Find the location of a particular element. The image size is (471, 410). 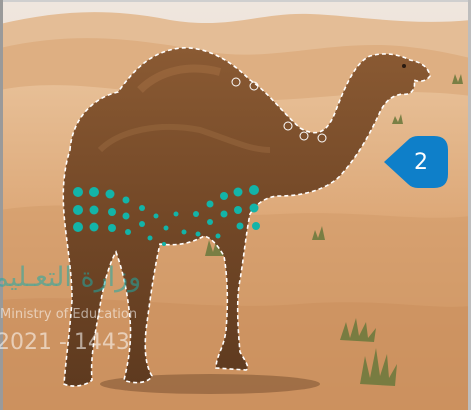

watermark-year-text: 2021 - 1443 is located at coordinates (65, 342).